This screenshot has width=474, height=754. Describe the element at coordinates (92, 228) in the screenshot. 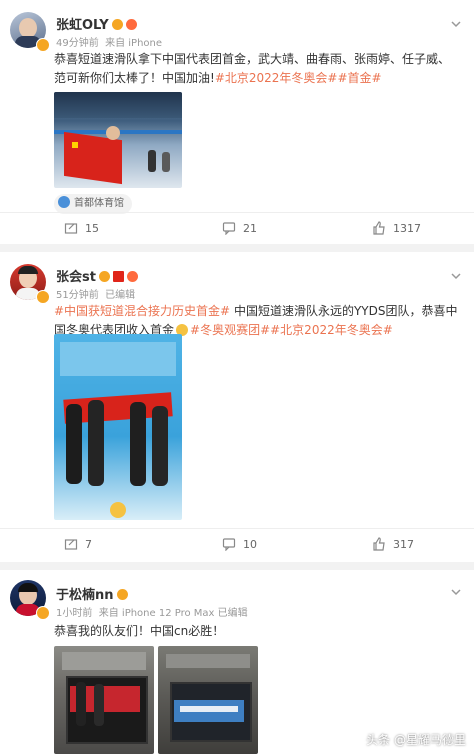

I see `repost-count: 15` at that location.